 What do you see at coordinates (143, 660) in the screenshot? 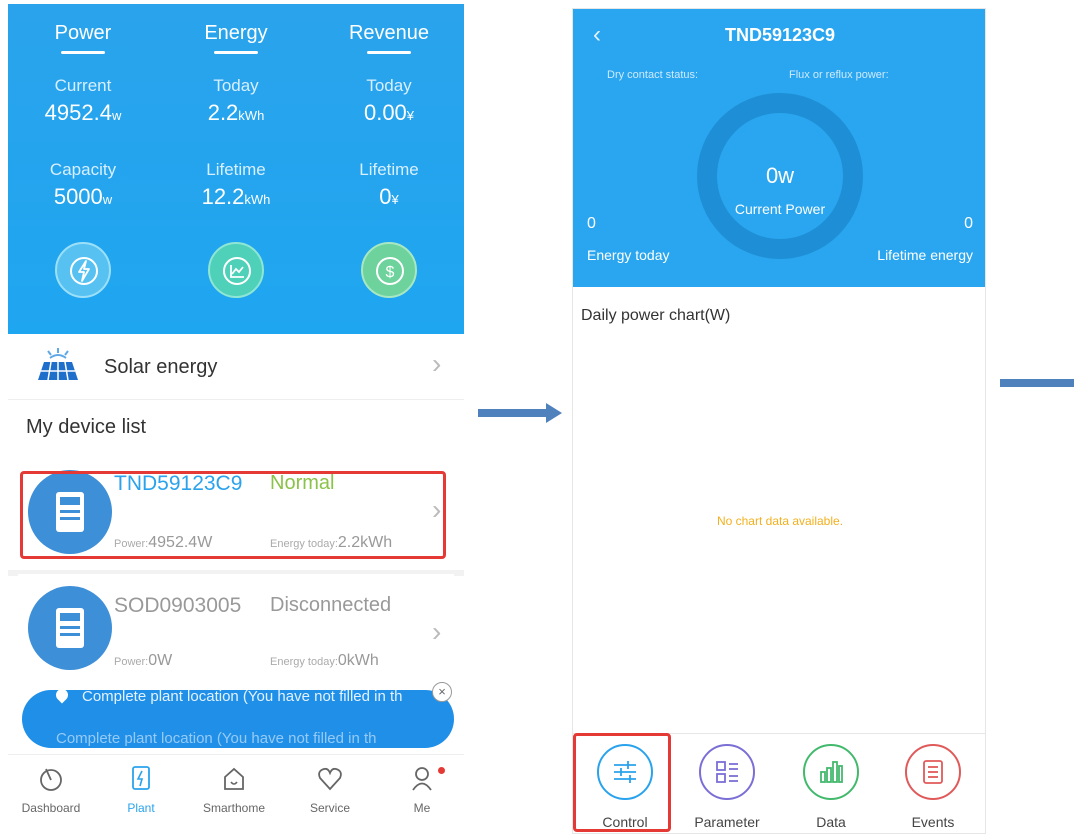
I see `device-power: Power:0W` at bounding box center [143, 660].